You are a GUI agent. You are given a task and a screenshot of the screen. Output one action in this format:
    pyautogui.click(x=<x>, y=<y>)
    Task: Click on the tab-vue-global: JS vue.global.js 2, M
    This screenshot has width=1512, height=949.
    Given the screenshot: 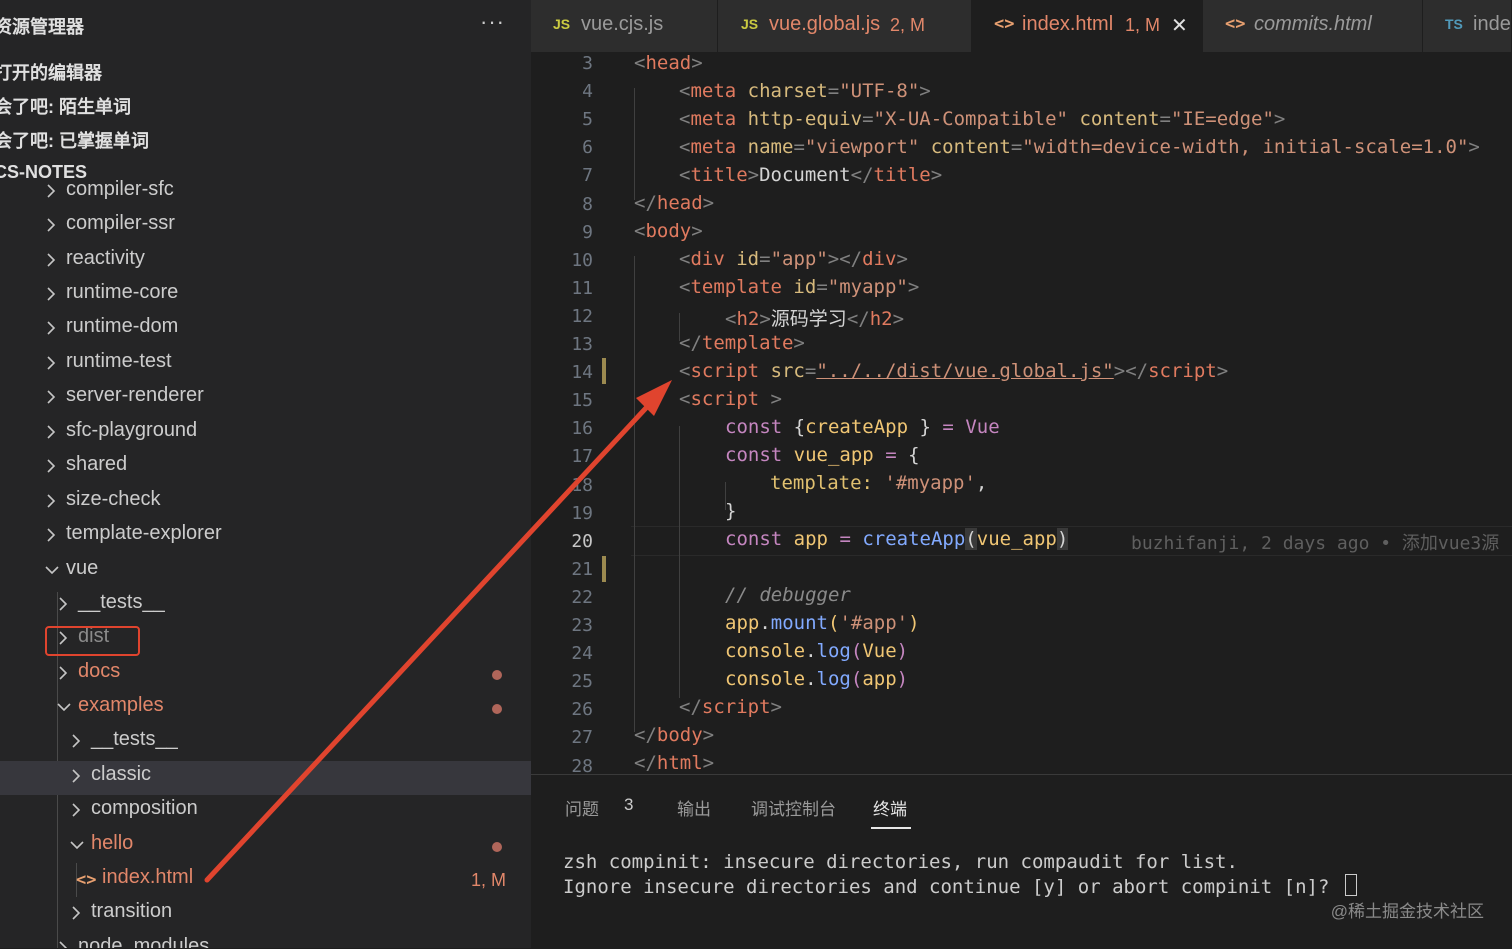 What is the action you would take?
    pyautogui.click(x=845, y=26)
    